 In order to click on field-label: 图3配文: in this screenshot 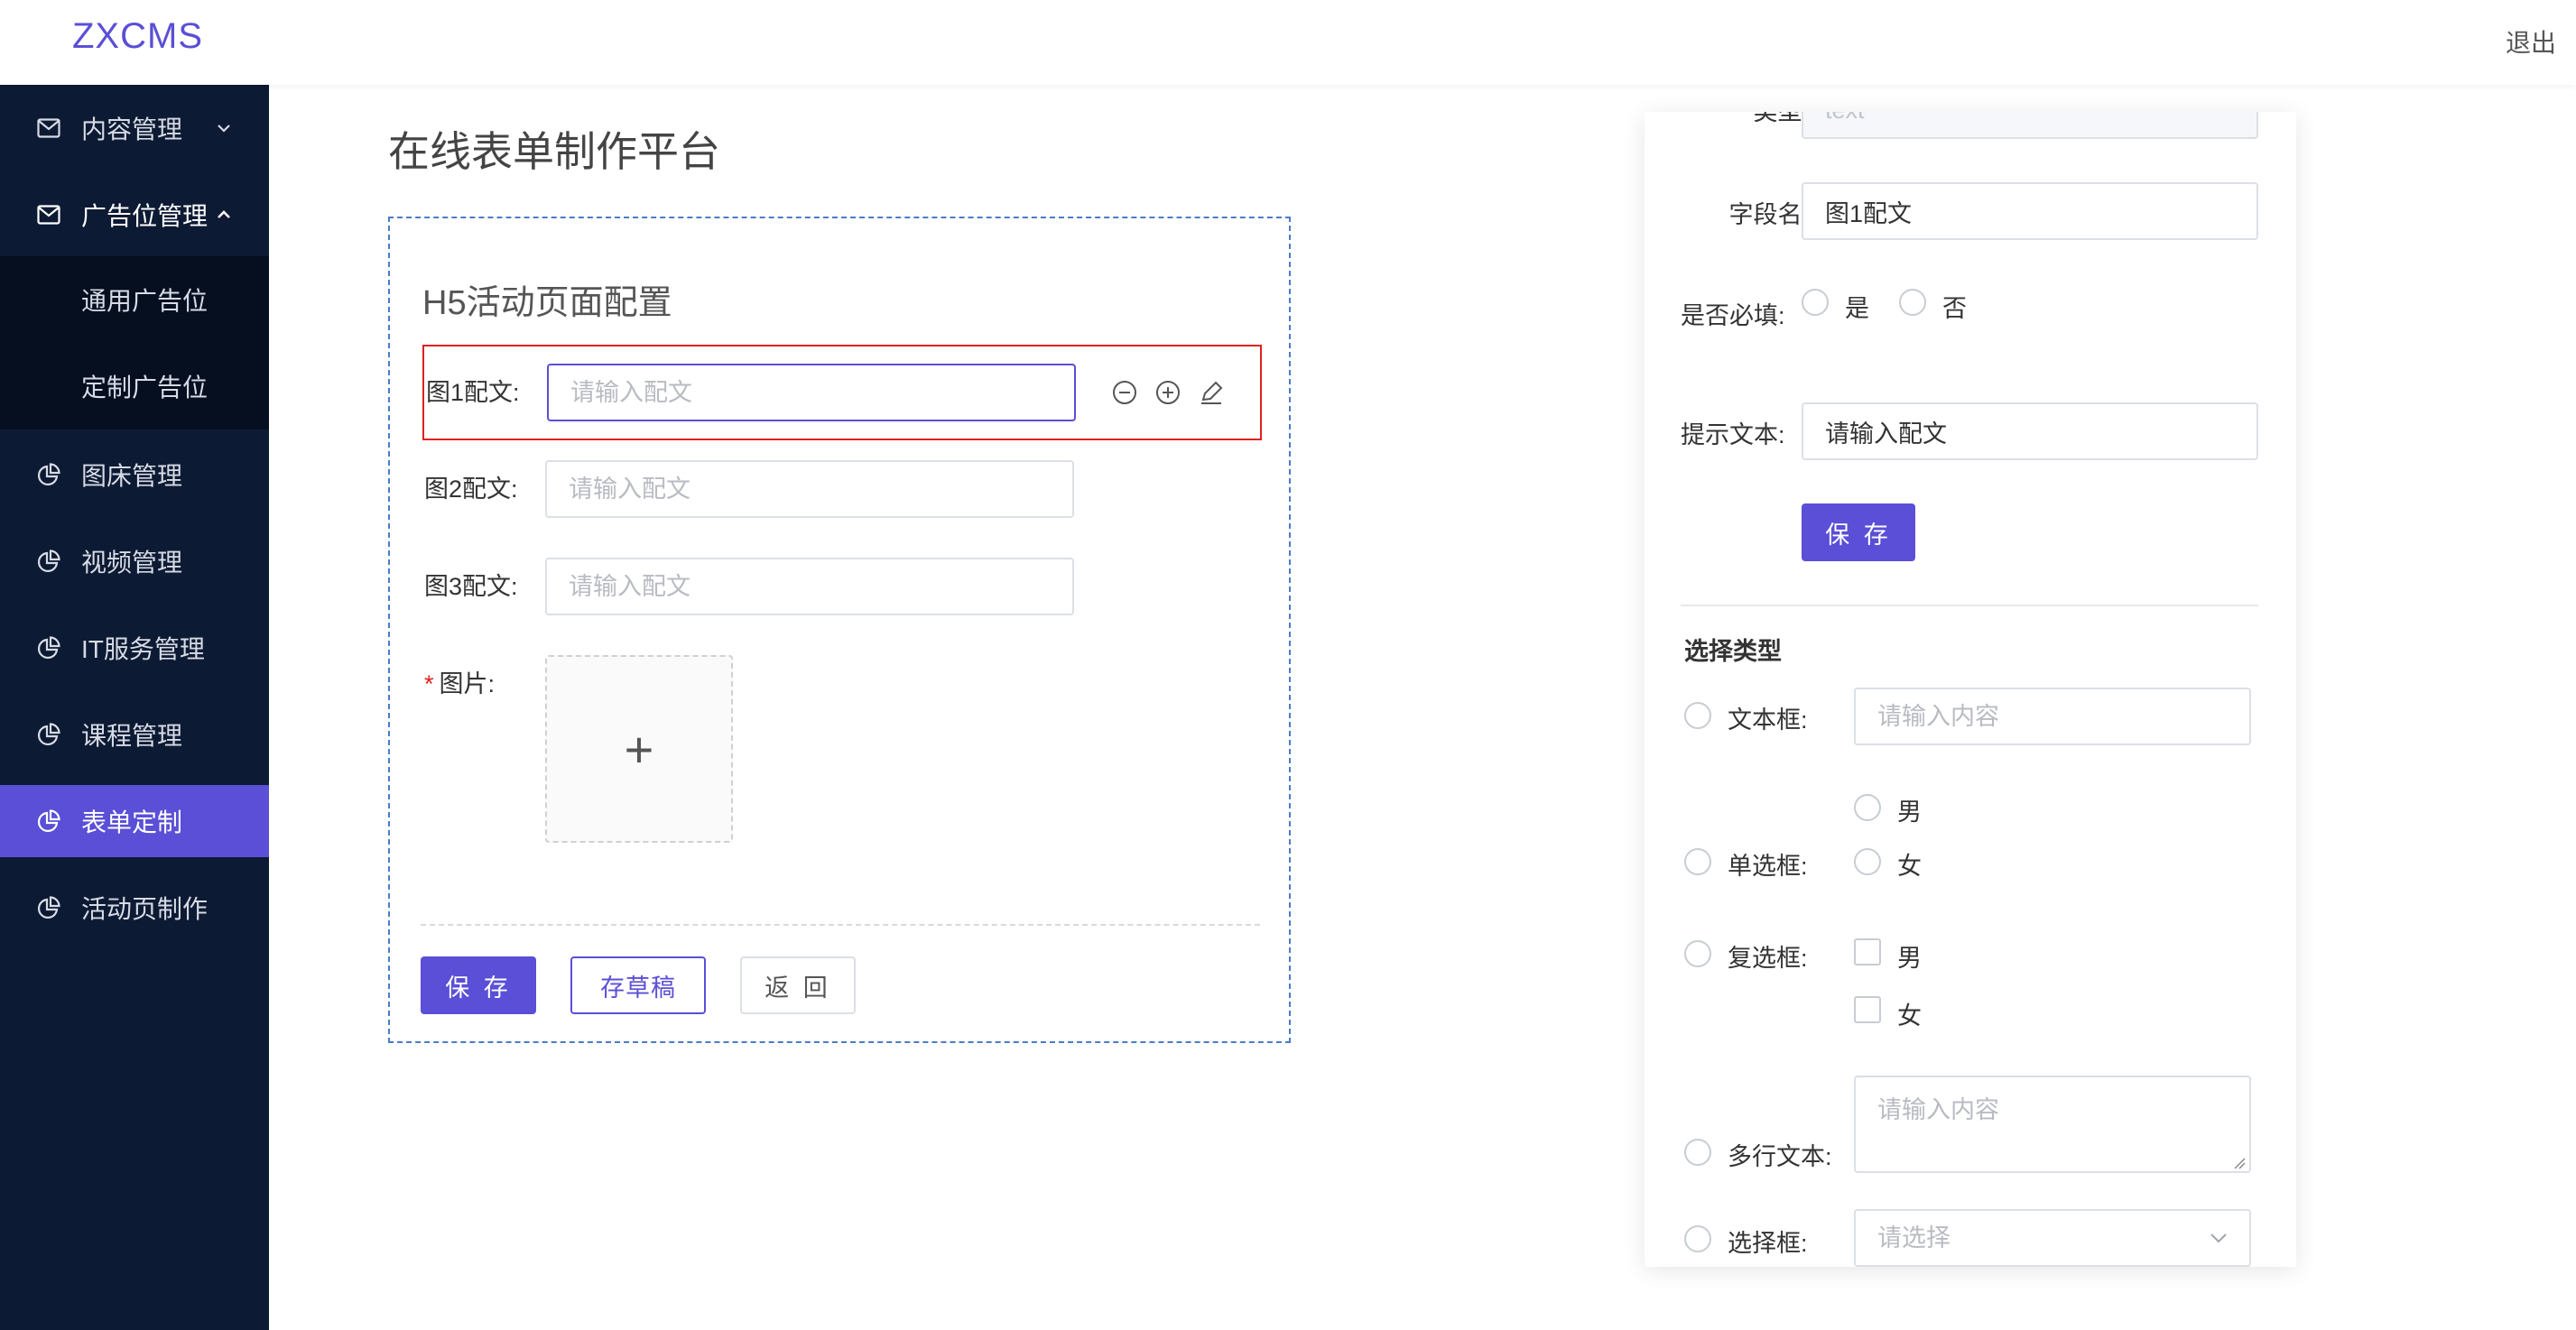, I will do `click(471, 587)`.